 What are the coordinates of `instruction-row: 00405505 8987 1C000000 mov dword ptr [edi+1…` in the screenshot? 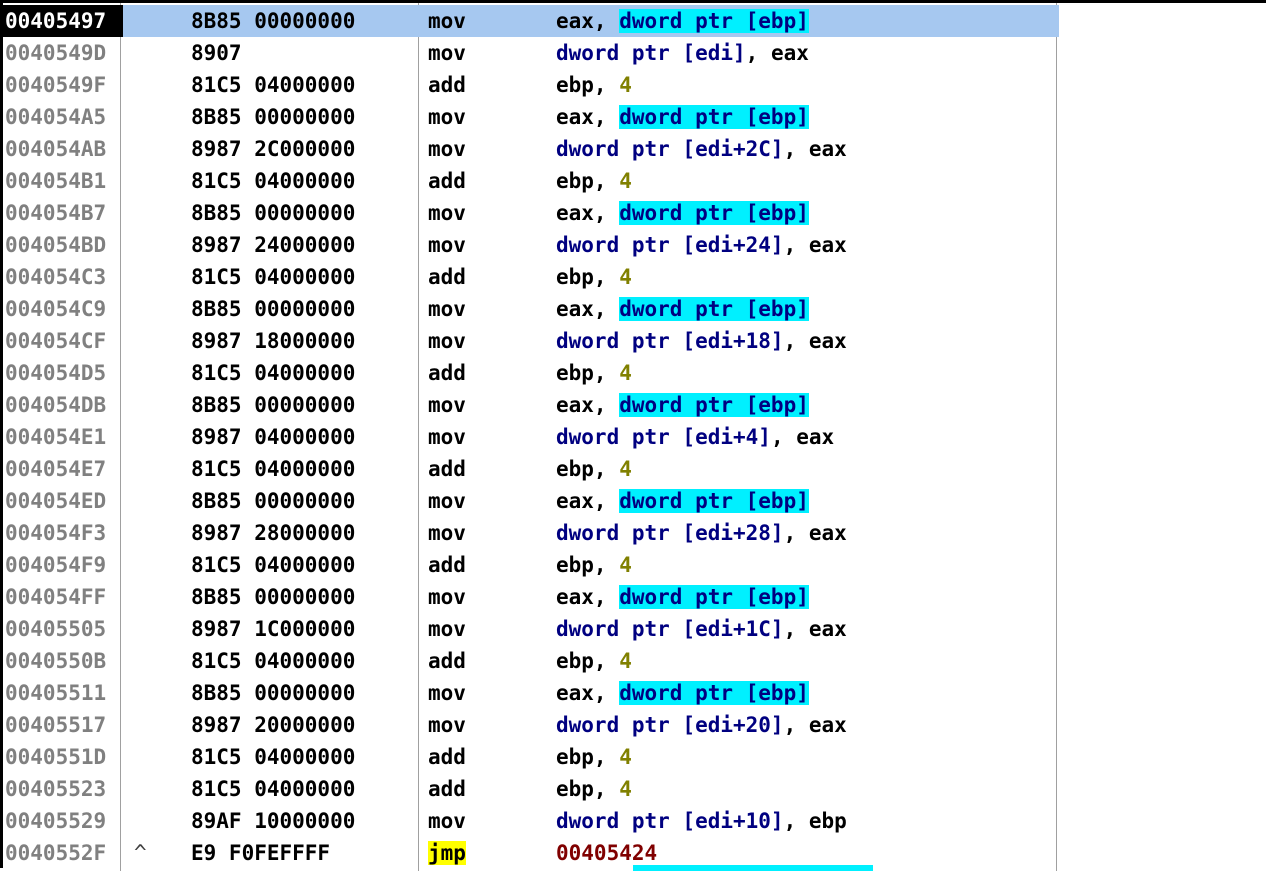 It's located at (634, 629).